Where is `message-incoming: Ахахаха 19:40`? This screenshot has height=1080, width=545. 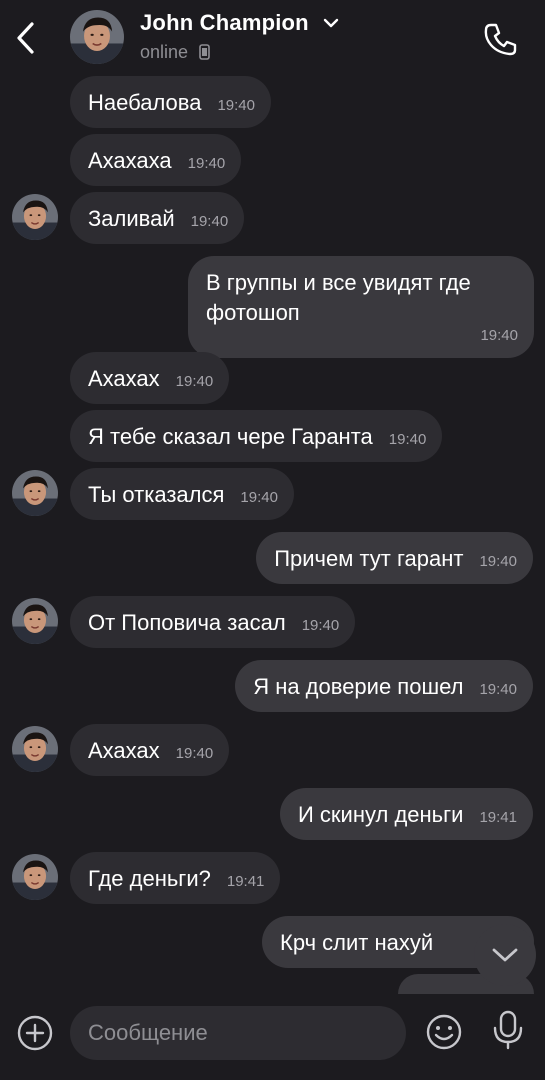 message-incoming: Ахахаха 19:40 is located at coordinates (156, 160).